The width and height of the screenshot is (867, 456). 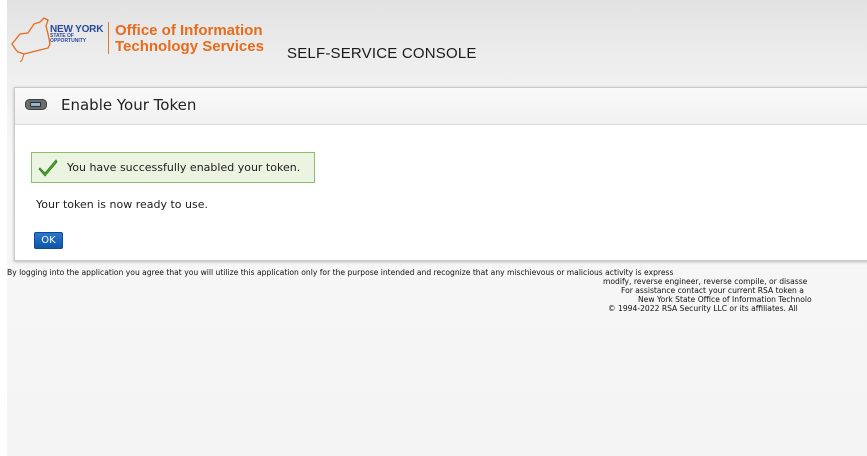 What do you see at coordinates (36, 104) in the screenshot?
I see `token-icon` at bounding box center [36, 104].